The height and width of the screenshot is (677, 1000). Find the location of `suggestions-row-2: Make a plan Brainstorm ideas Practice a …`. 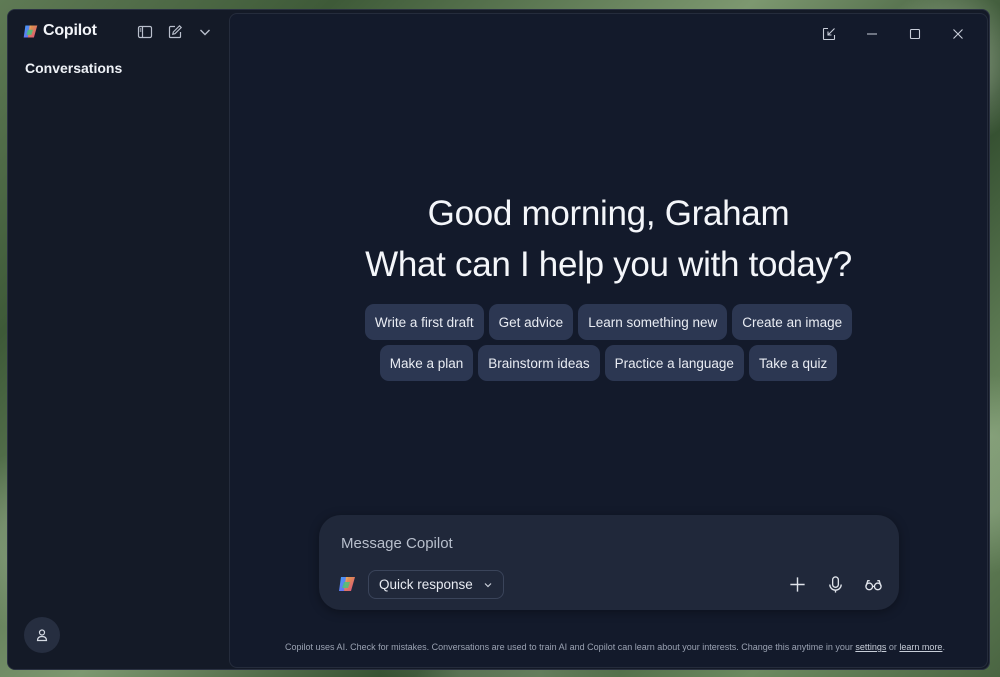

suggestions-row-2: Make a plan Brainstorm ideas Practice a … is located at coordinates (608, 363).